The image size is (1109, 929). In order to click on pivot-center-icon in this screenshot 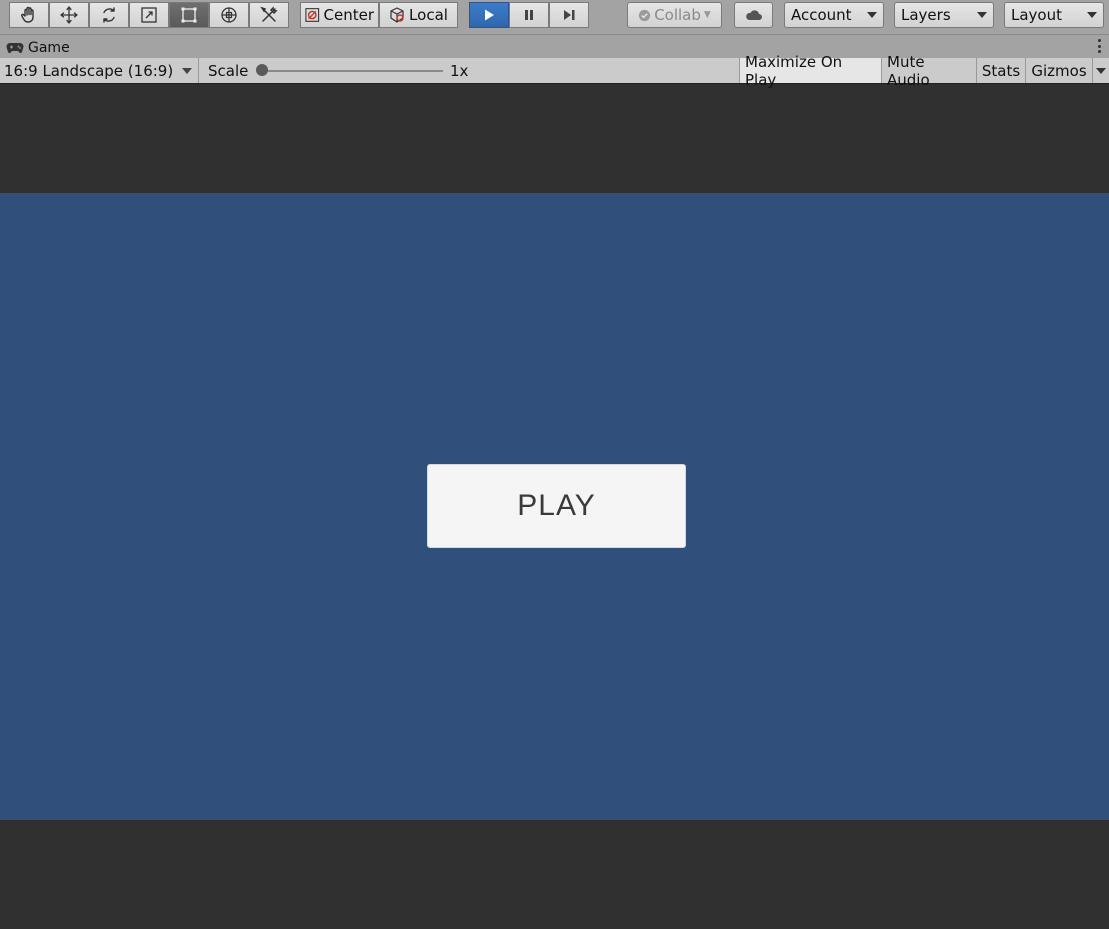, I will do `click(312, 15)`.